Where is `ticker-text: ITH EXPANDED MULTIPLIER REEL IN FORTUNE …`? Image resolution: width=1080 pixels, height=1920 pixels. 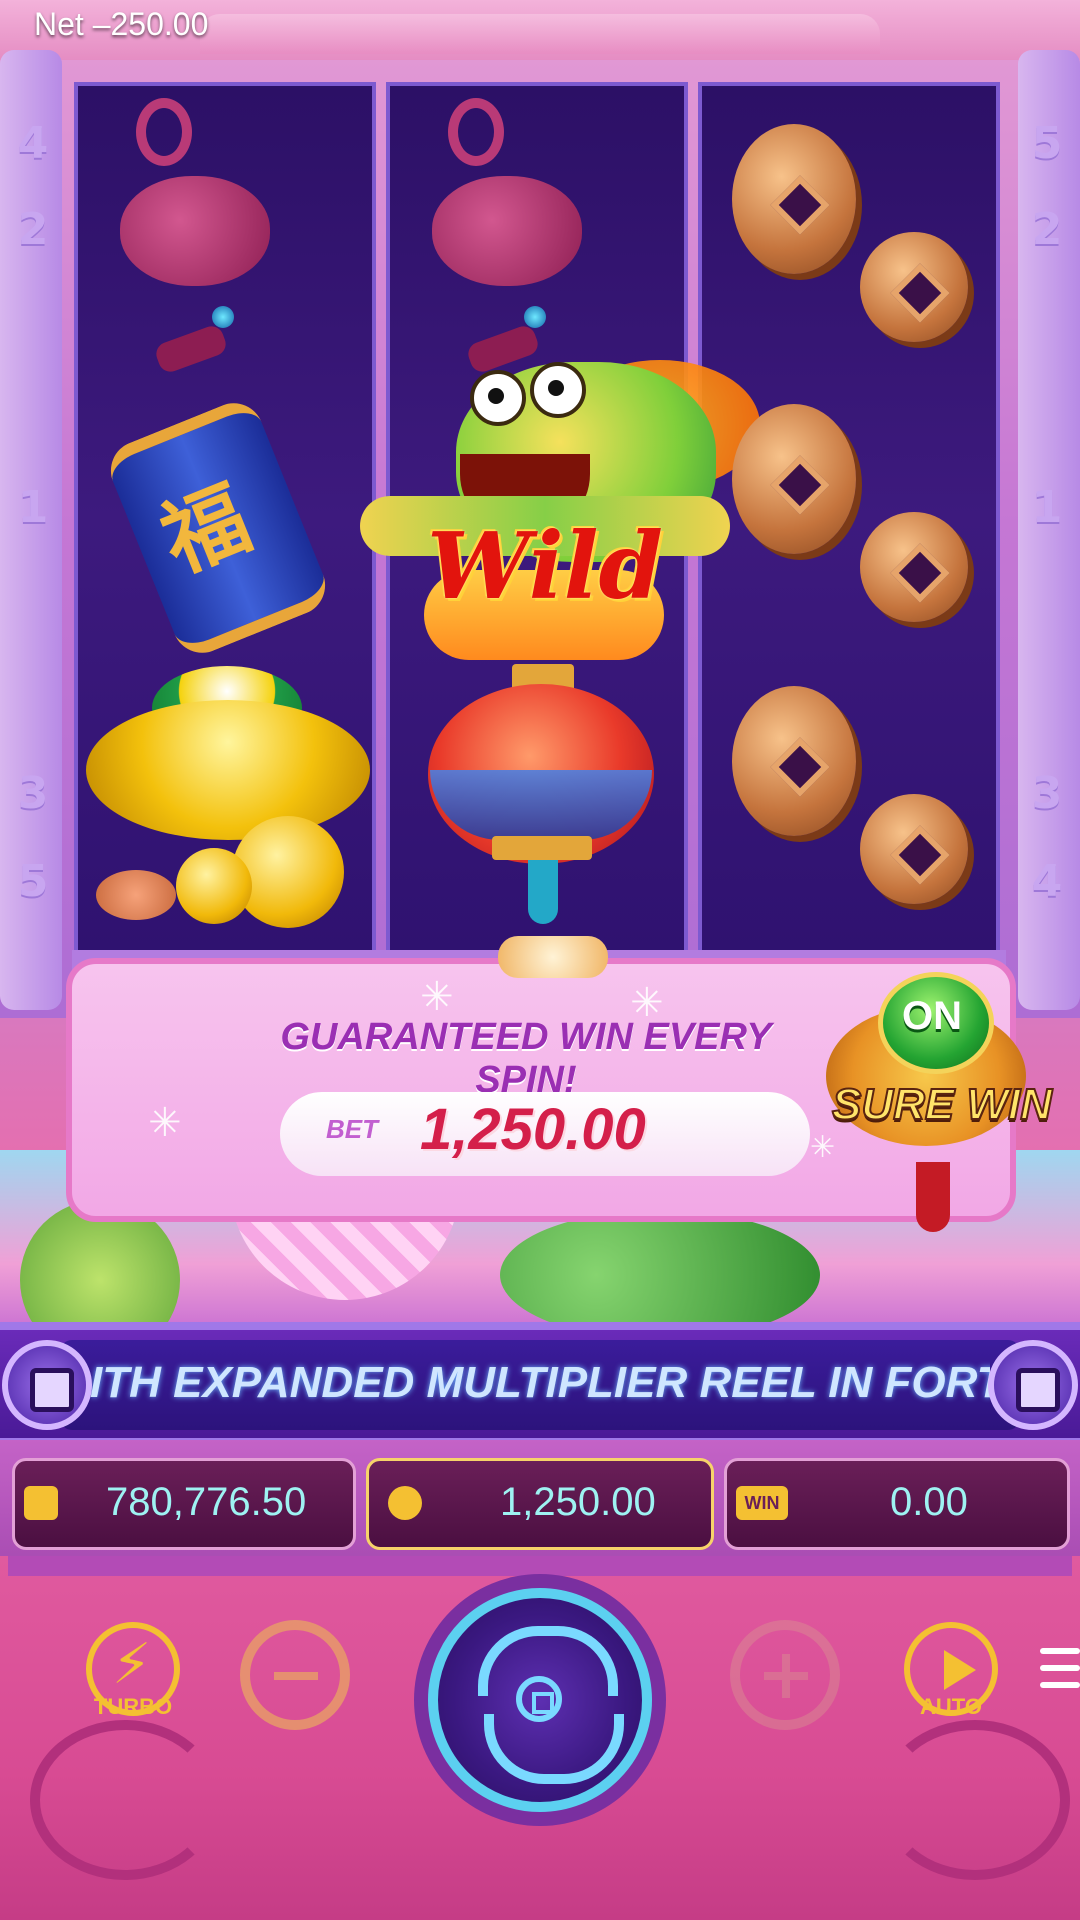
ticker-text: ITH EXPANDED MULTIPLIER REEL IN FORTUNE … is located at coordinates (540, 1382).